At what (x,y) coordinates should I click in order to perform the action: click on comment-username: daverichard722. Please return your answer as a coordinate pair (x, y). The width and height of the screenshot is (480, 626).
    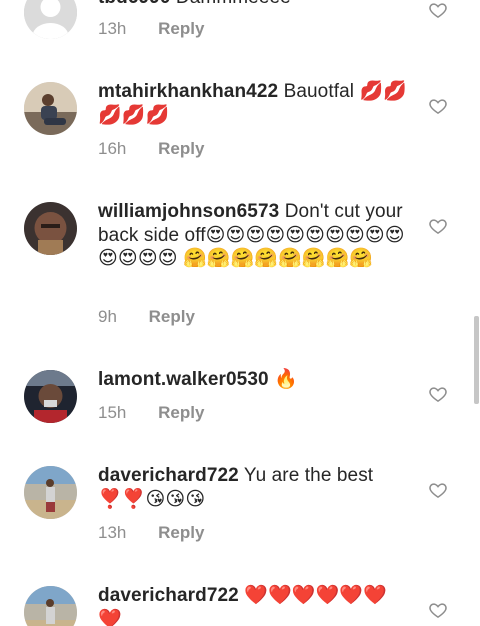
    Looking at the image, I should click on (168, 595).